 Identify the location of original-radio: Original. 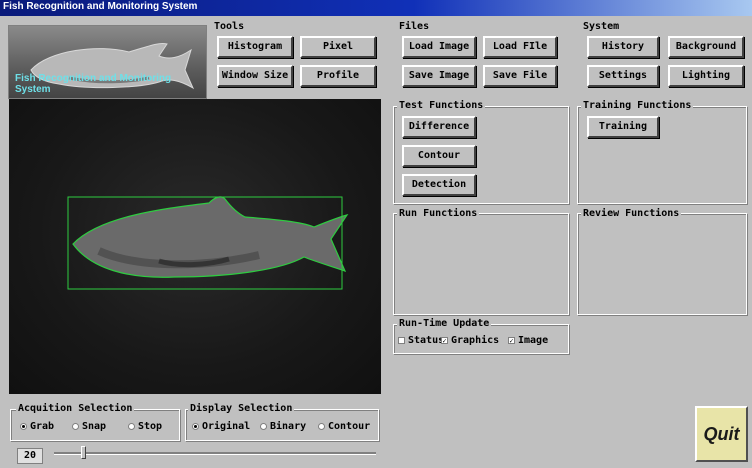
(221, 426).